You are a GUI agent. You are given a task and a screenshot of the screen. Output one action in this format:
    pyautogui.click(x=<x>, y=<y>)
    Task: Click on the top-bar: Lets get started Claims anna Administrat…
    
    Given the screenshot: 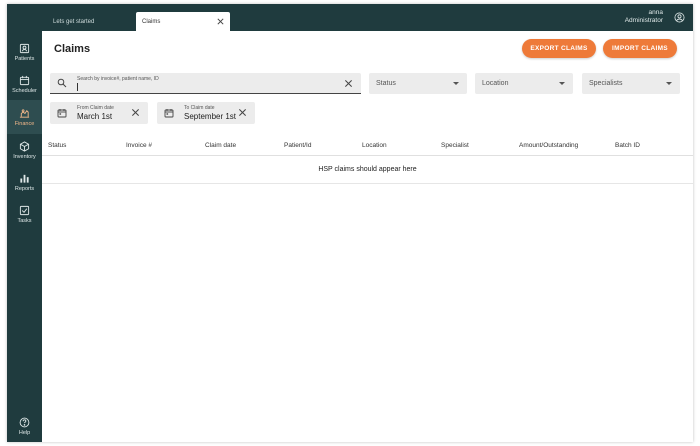 What is the action you would take?
    pyautogui.click(x=367, y=17)
    